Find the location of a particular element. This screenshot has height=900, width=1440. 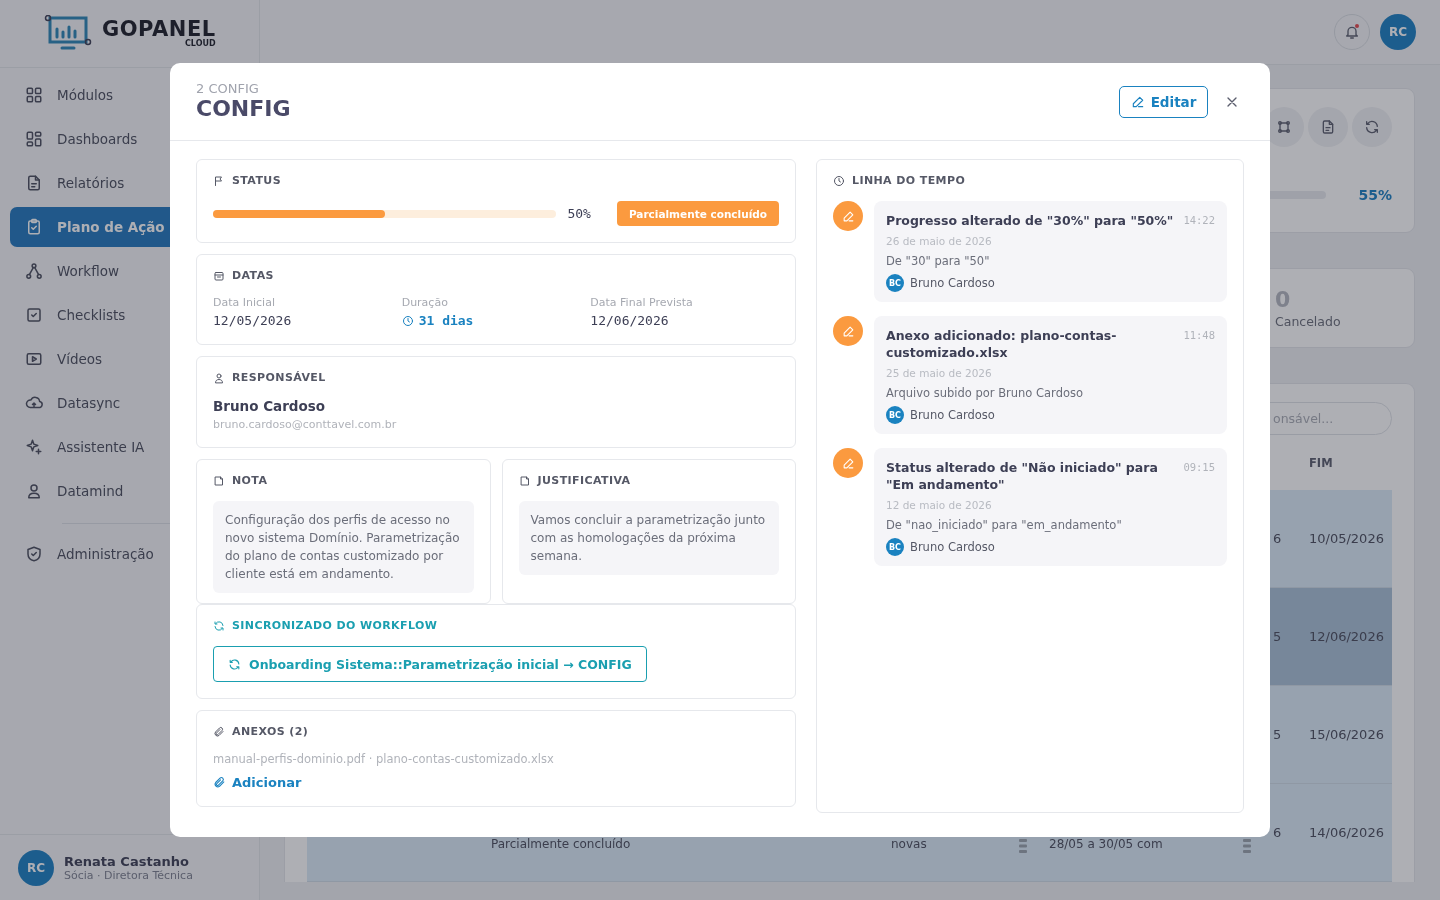

document-button is located at coordinates (1328, 127).